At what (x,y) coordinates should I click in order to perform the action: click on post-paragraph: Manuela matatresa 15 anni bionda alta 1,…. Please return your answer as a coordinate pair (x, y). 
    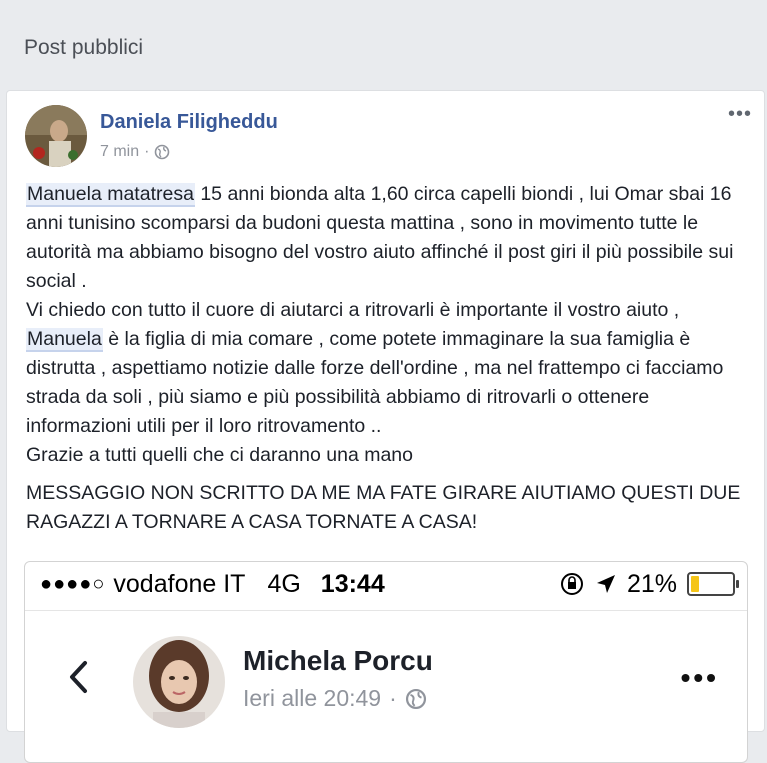
    Looking at the image, I should click on (388, 238).